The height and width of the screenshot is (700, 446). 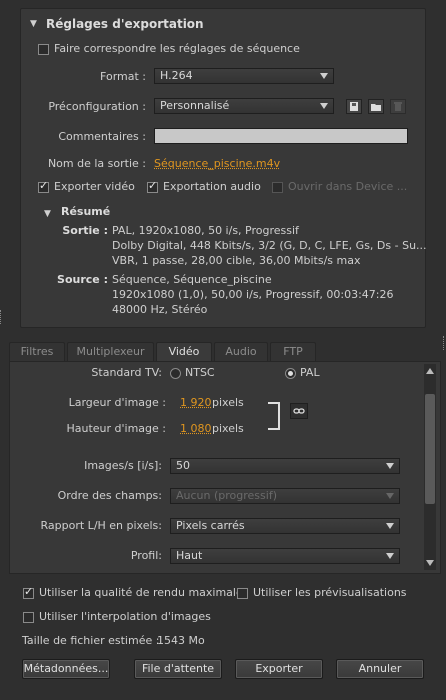 What do you see at coordinates (125, 616) in the screenshot?
I see `frame-interpolation-label: Utiliser l'interpolation d'images` at bounding box center [125, 616].